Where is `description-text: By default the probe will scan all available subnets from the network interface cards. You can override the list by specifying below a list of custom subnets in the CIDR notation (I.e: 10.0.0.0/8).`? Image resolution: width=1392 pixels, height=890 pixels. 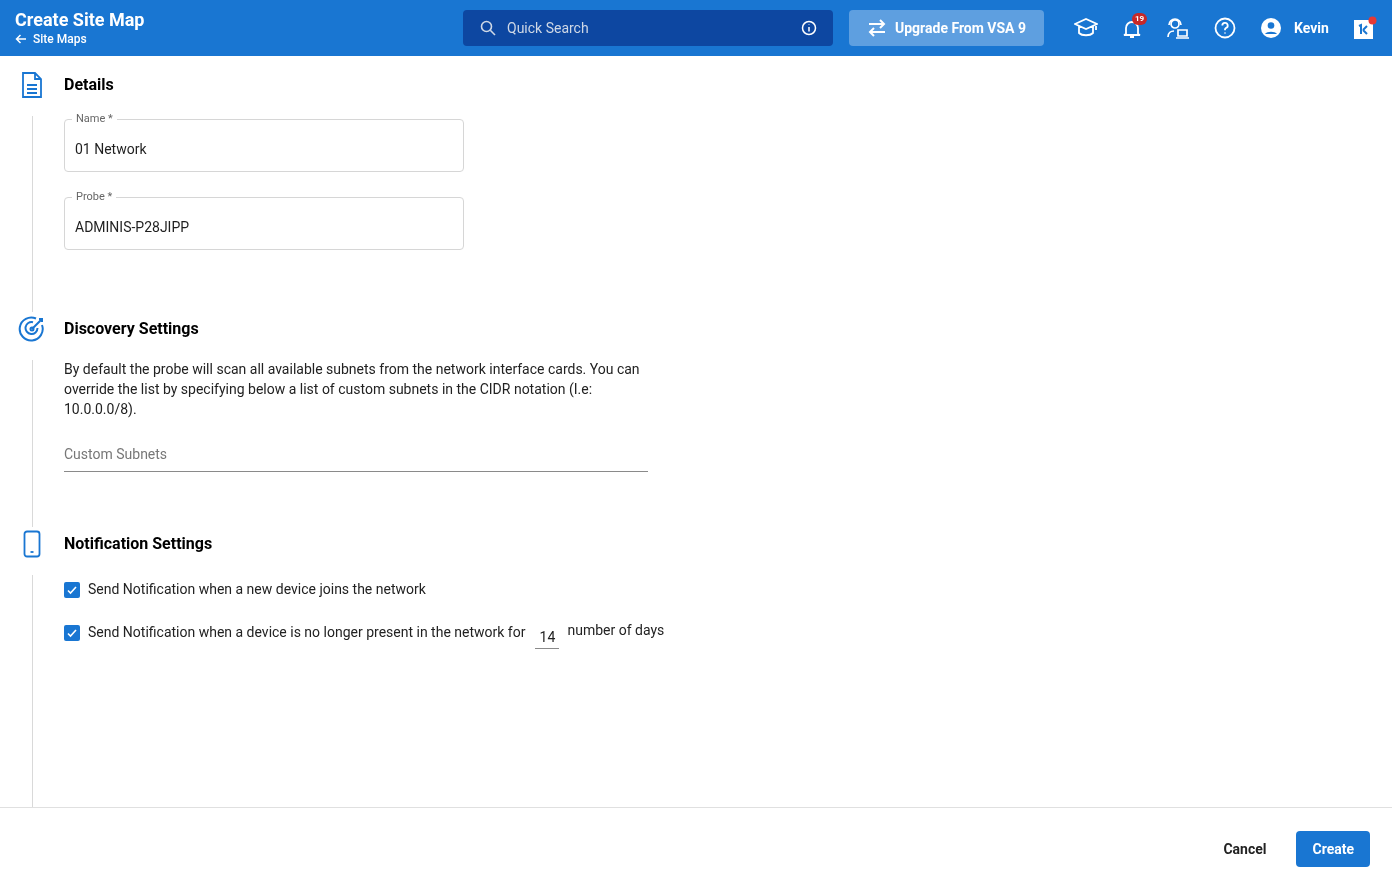 description-text: By default the probe will scan all available subnets from the network interface cards. You can override the list by specifying below a list of custom subnets in the CIDR notation (I.e: 10.0.0.0/8). is located at coordinates (352, 389).